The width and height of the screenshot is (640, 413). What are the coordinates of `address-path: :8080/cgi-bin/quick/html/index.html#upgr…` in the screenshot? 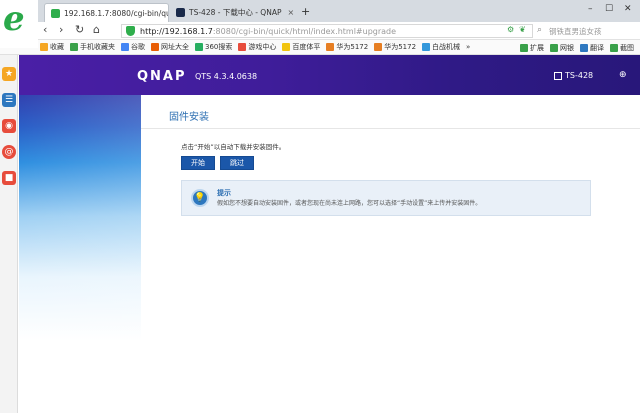 It's located at (304, 31).